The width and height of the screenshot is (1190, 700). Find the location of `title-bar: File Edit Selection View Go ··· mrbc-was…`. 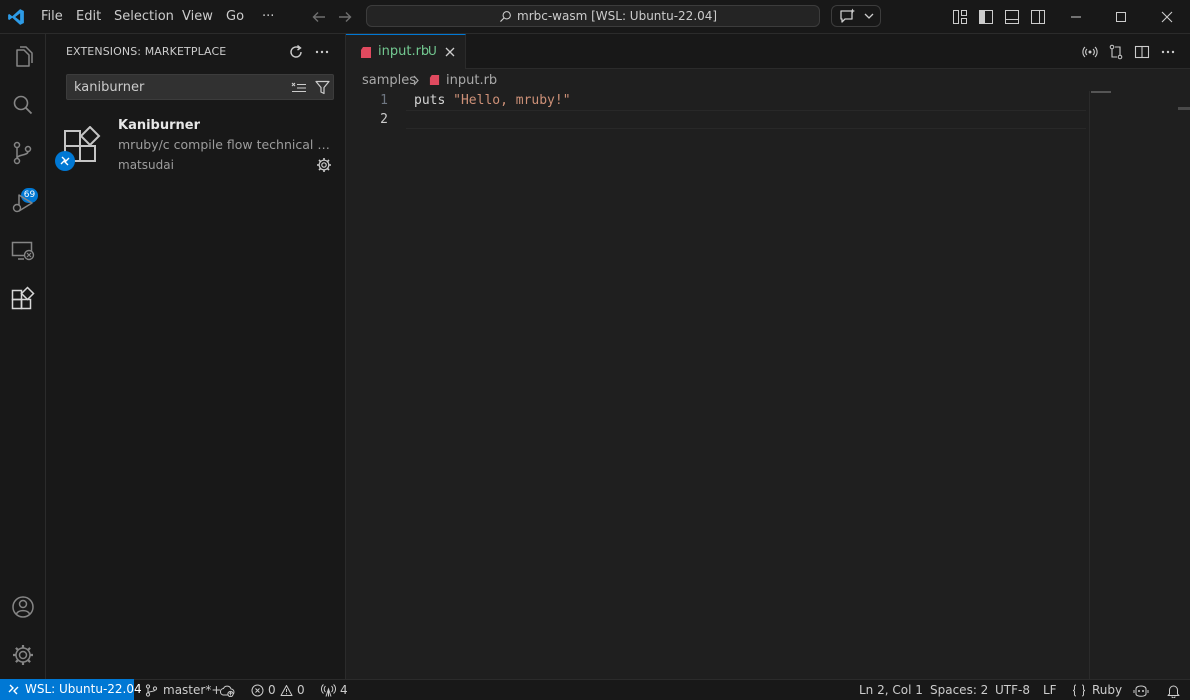

title-bar: File Edit Selection View Go ··· mrbc-was… is located at coordinates (595, 17).